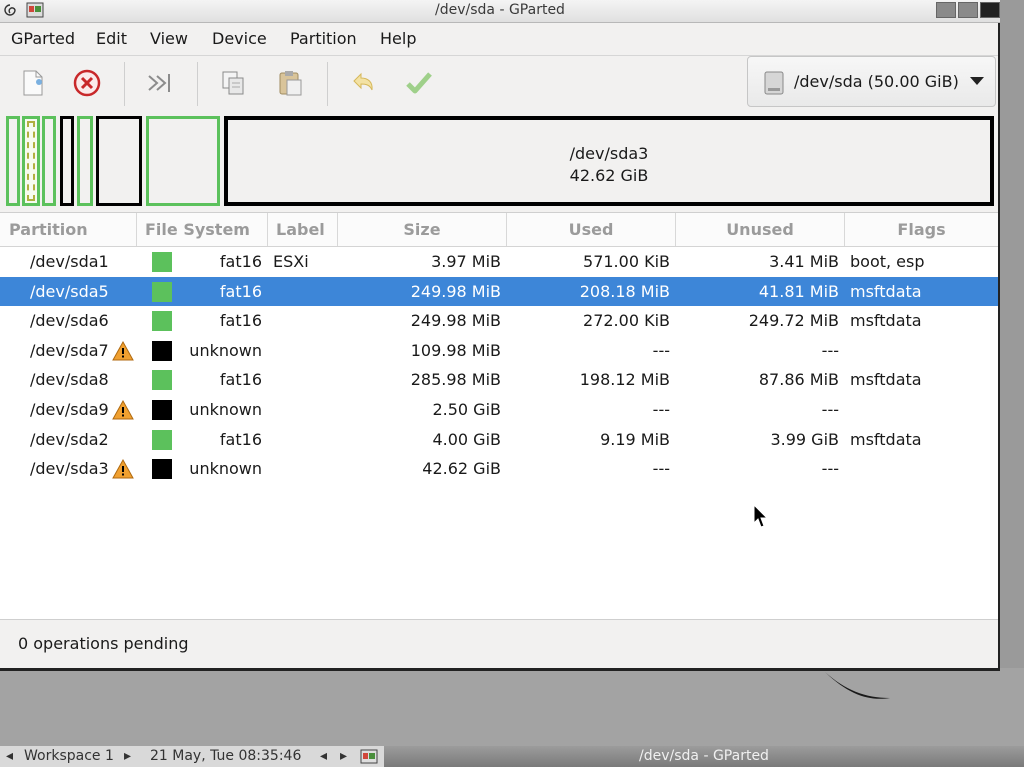 This screenshot has height=767, width=1024. I want to click on menu-partition: Partition, so click(323, 38).